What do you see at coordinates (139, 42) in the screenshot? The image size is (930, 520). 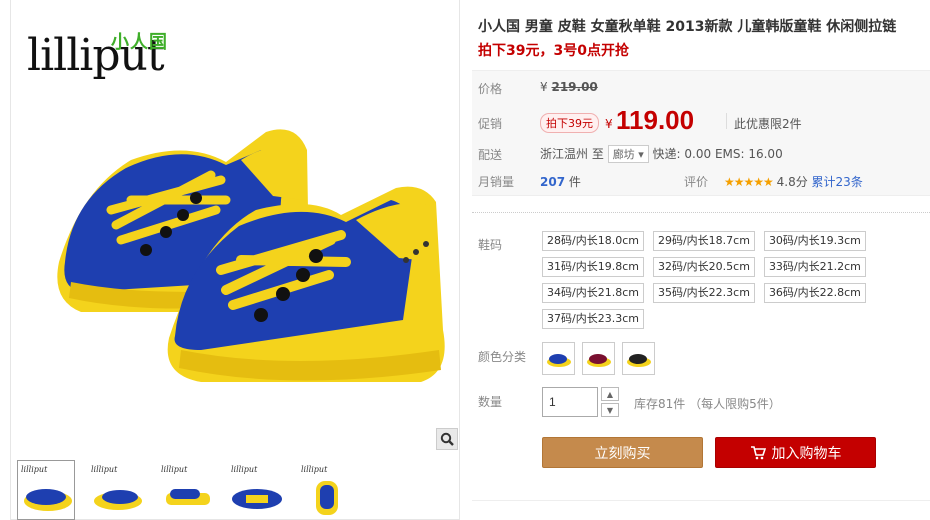 I see `brand-logo-cn: 小人国` at bounding box center [139, 42].